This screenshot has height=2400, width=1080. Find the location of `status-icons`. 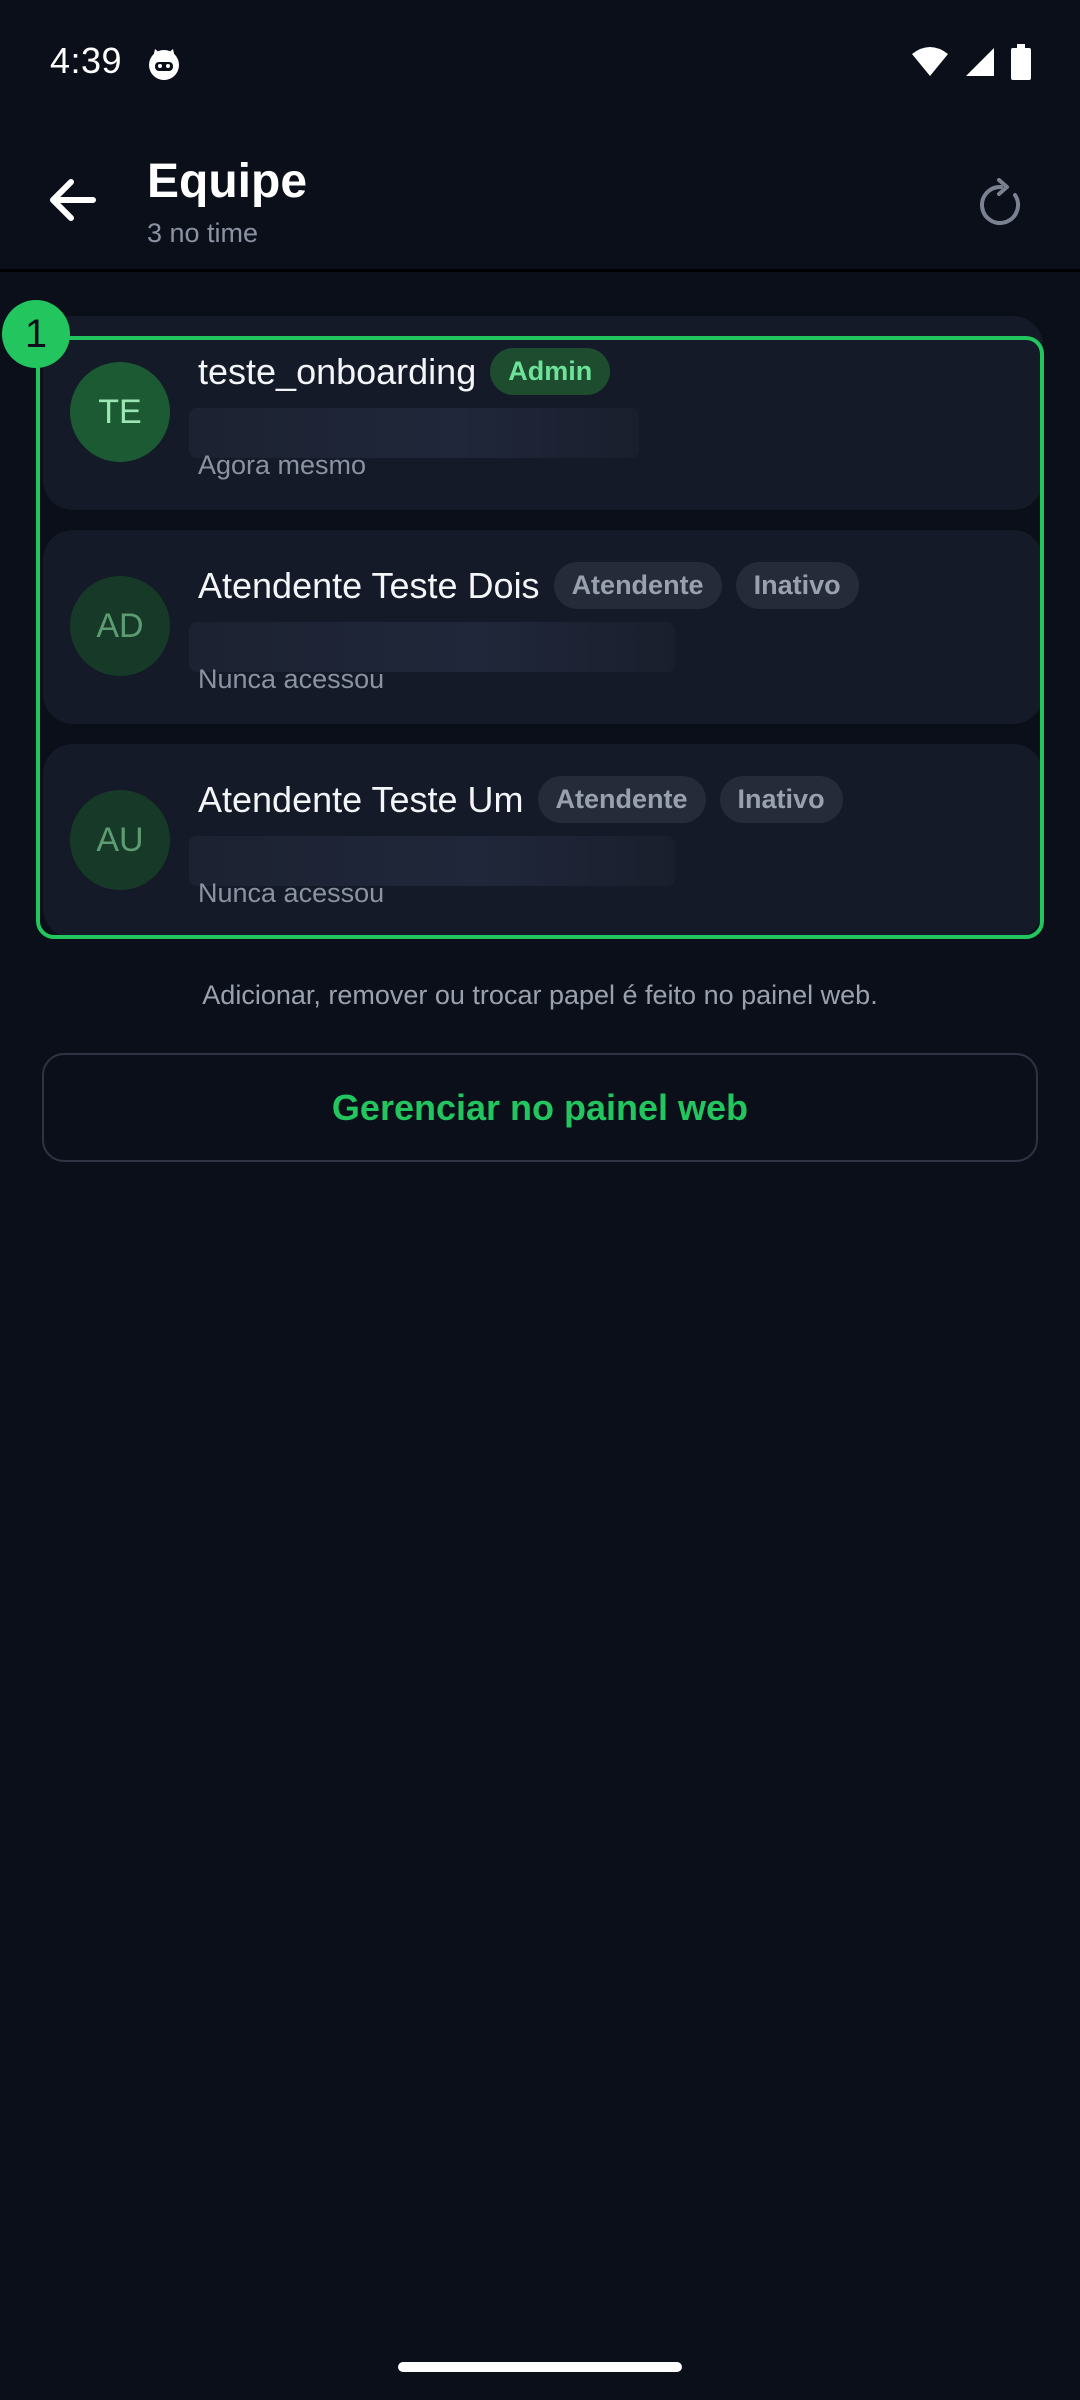

status-icons is located at coordinates (971, 64).